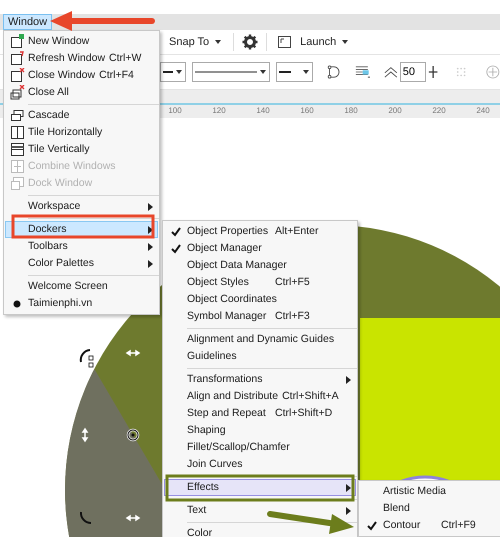 The height and width of the screenshot is (537, 500). Describe the element at coordinates (81, 263) in the screenshot. I see `menu-item: Color Palettes` at that location.